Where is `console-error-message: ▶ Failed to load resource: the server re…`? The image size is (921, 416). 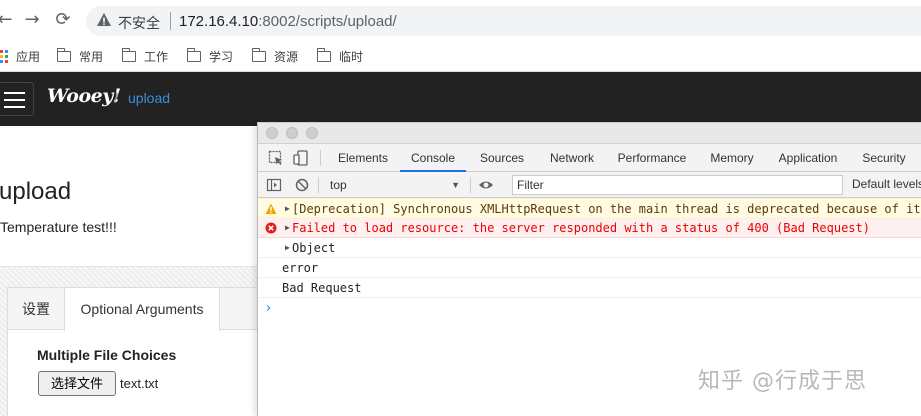 console-error-message: ▶ Failed to load resource: the server re… is located at coordinates (589, 228).